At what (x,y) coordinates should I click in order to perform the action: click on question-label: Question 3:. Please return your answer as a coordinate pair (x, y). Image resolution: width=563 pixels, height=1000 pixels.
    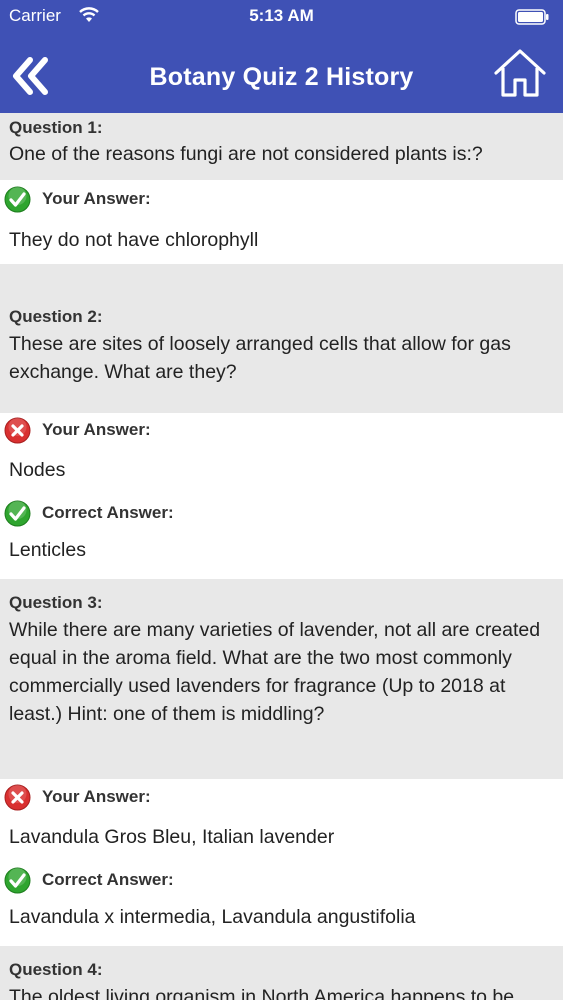
    Looking at the image, I should click on (56, 602).